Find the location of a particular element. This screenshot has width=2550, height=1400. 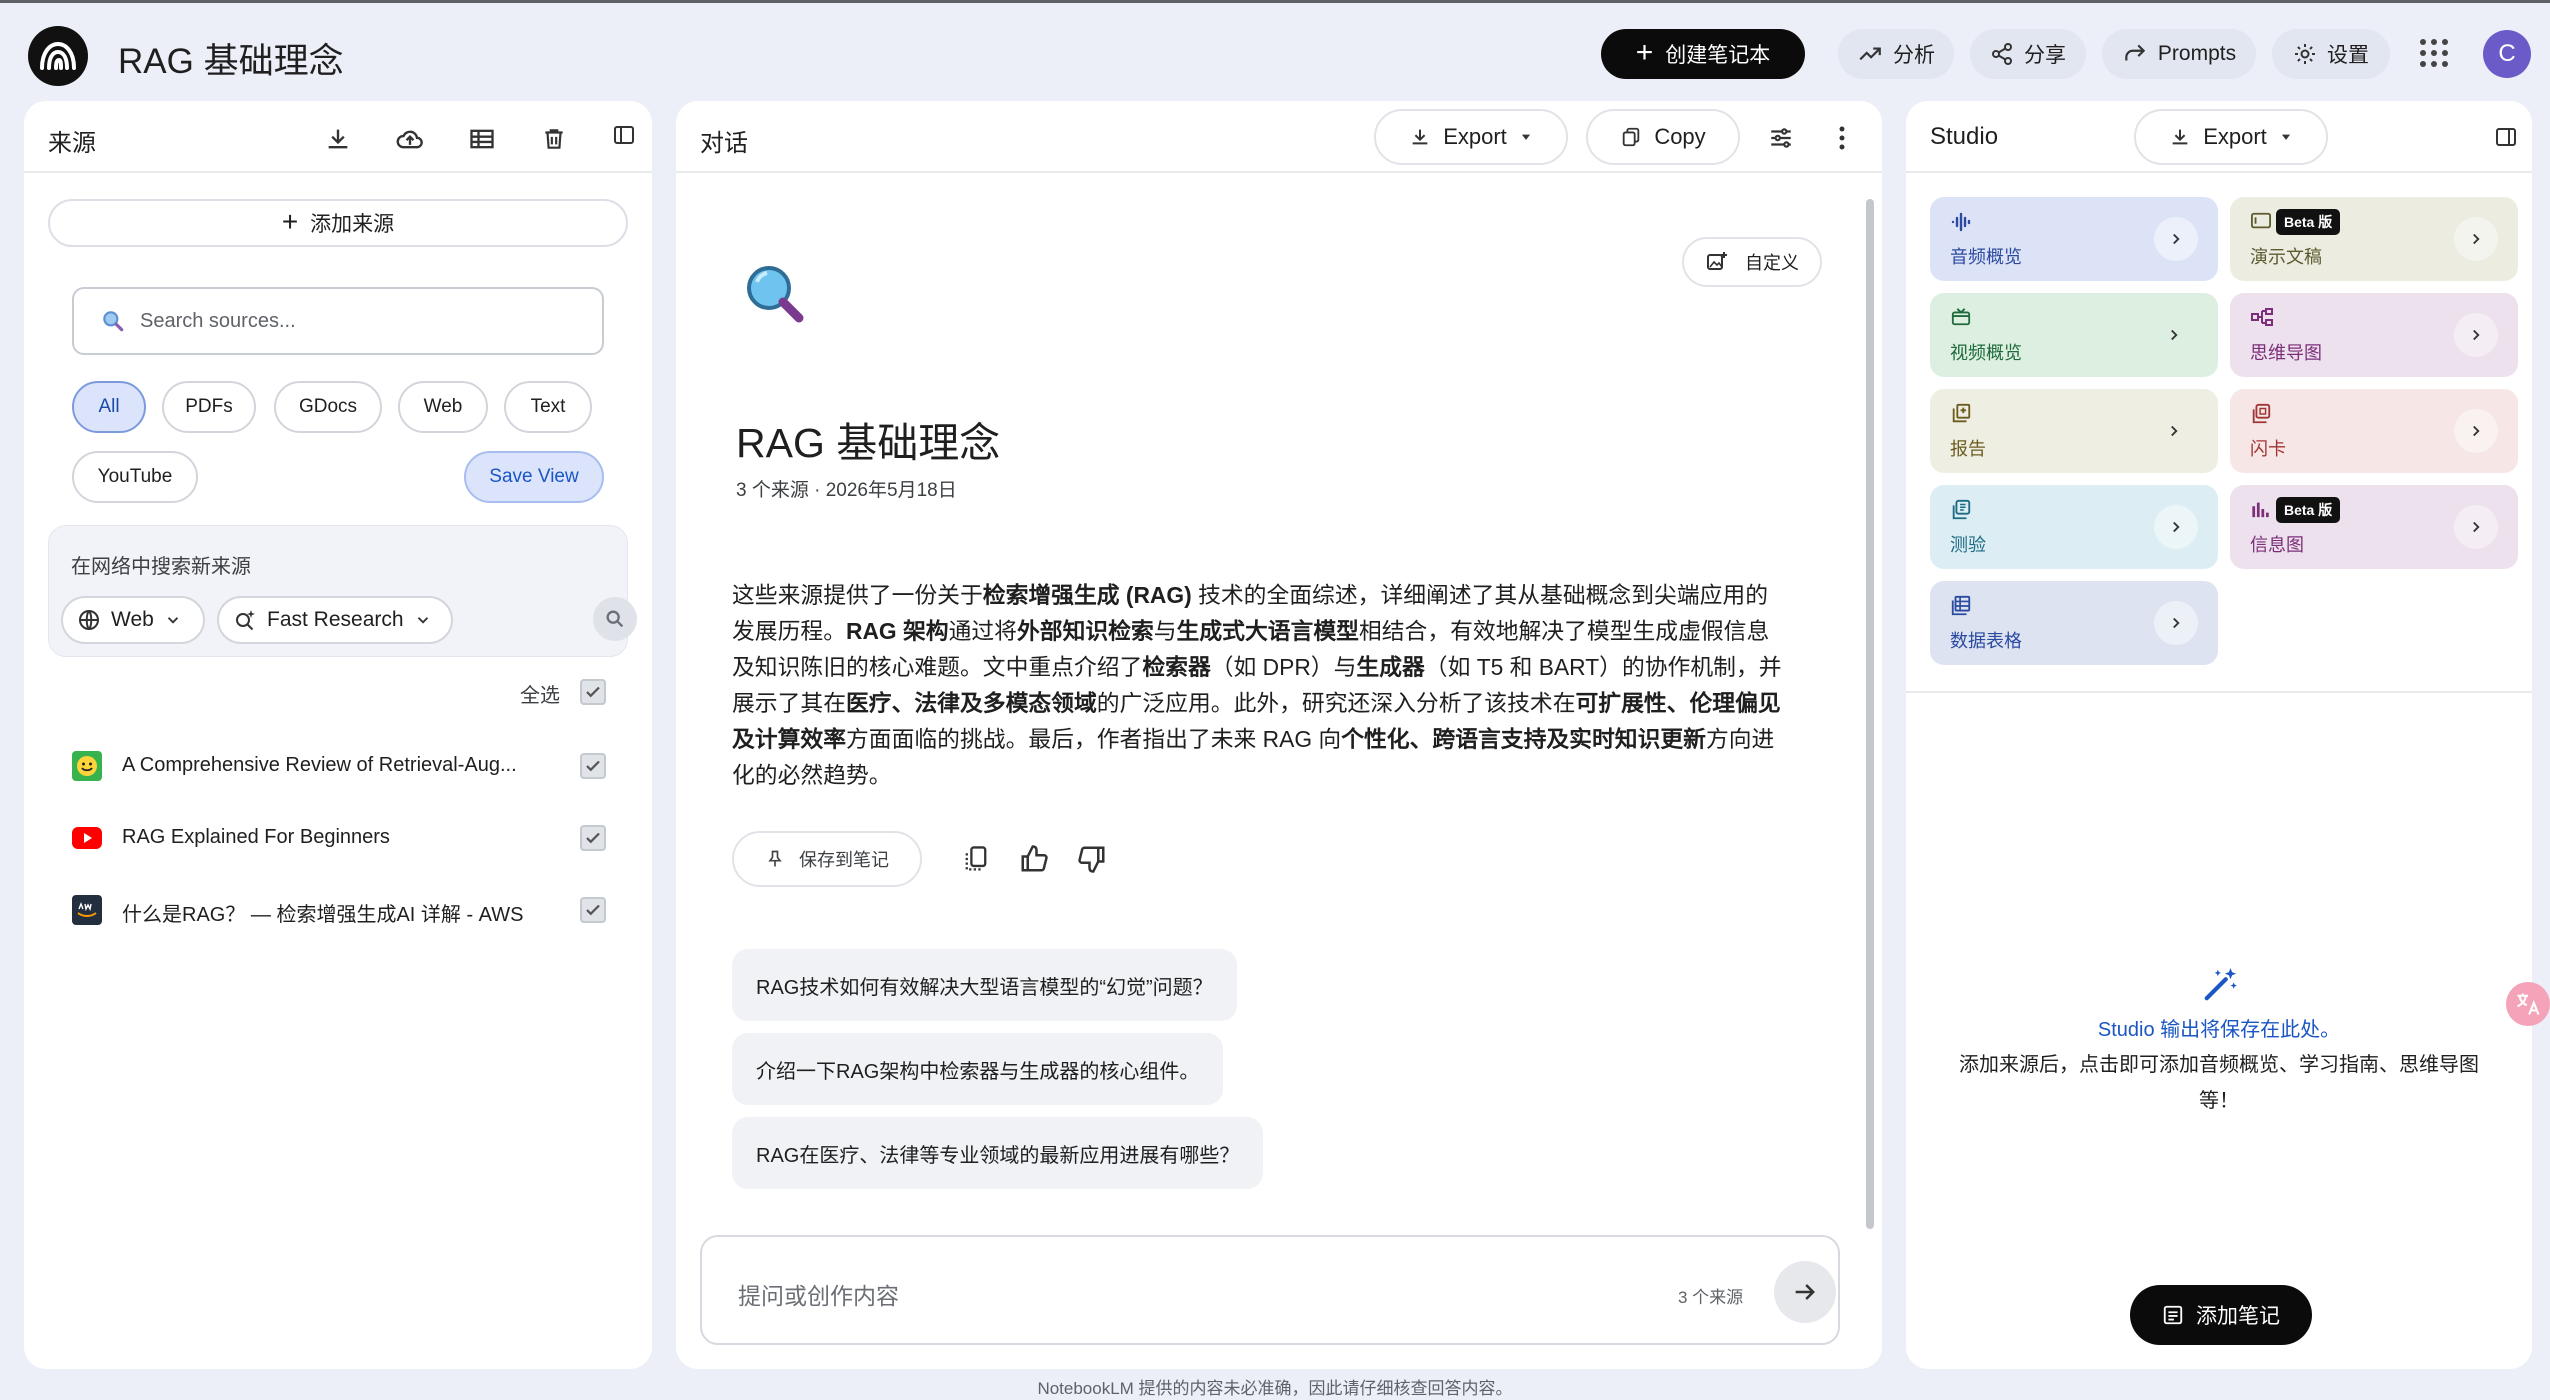

web-search-submit is located at coordinates (615, 619).